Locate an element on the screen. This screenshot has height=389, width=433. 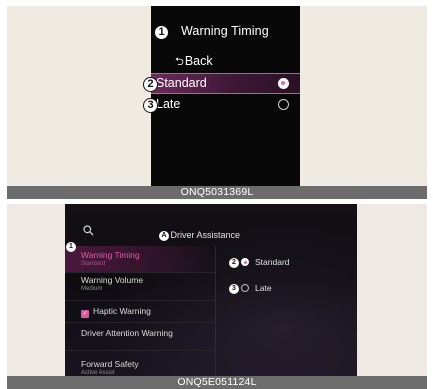
menu-item-warning-timing: Warning Timing Standard is located at coordinates (110, 258).